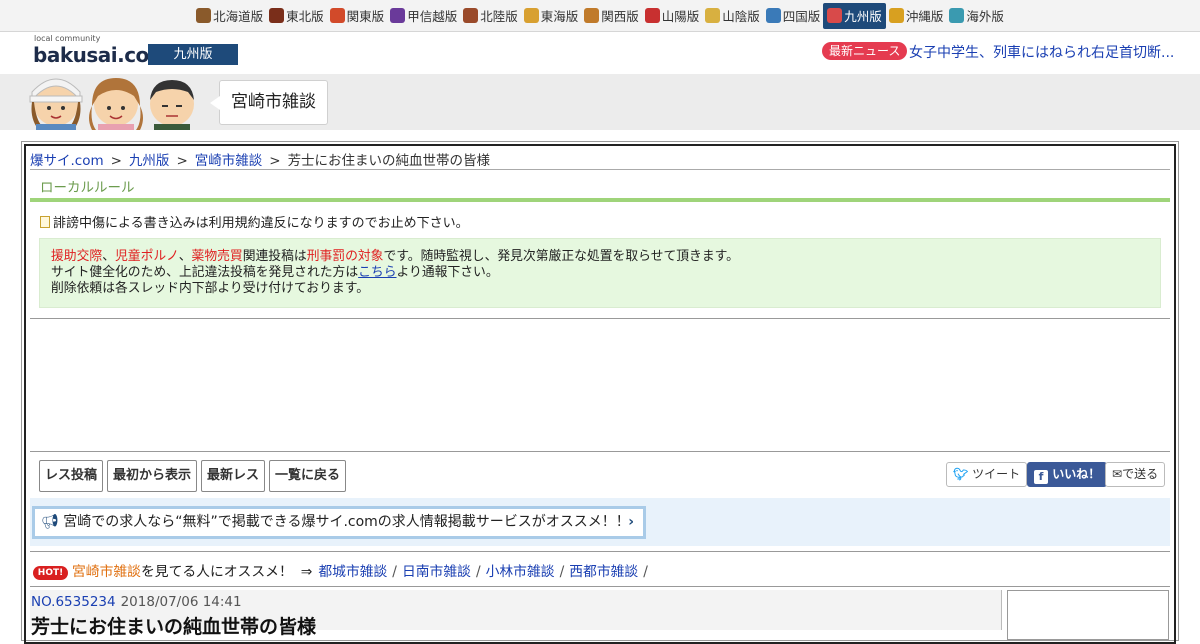  Describe the element at coordinates (305, 16) in the screenshot. I see `region-tab-label: 東北版` at that location.